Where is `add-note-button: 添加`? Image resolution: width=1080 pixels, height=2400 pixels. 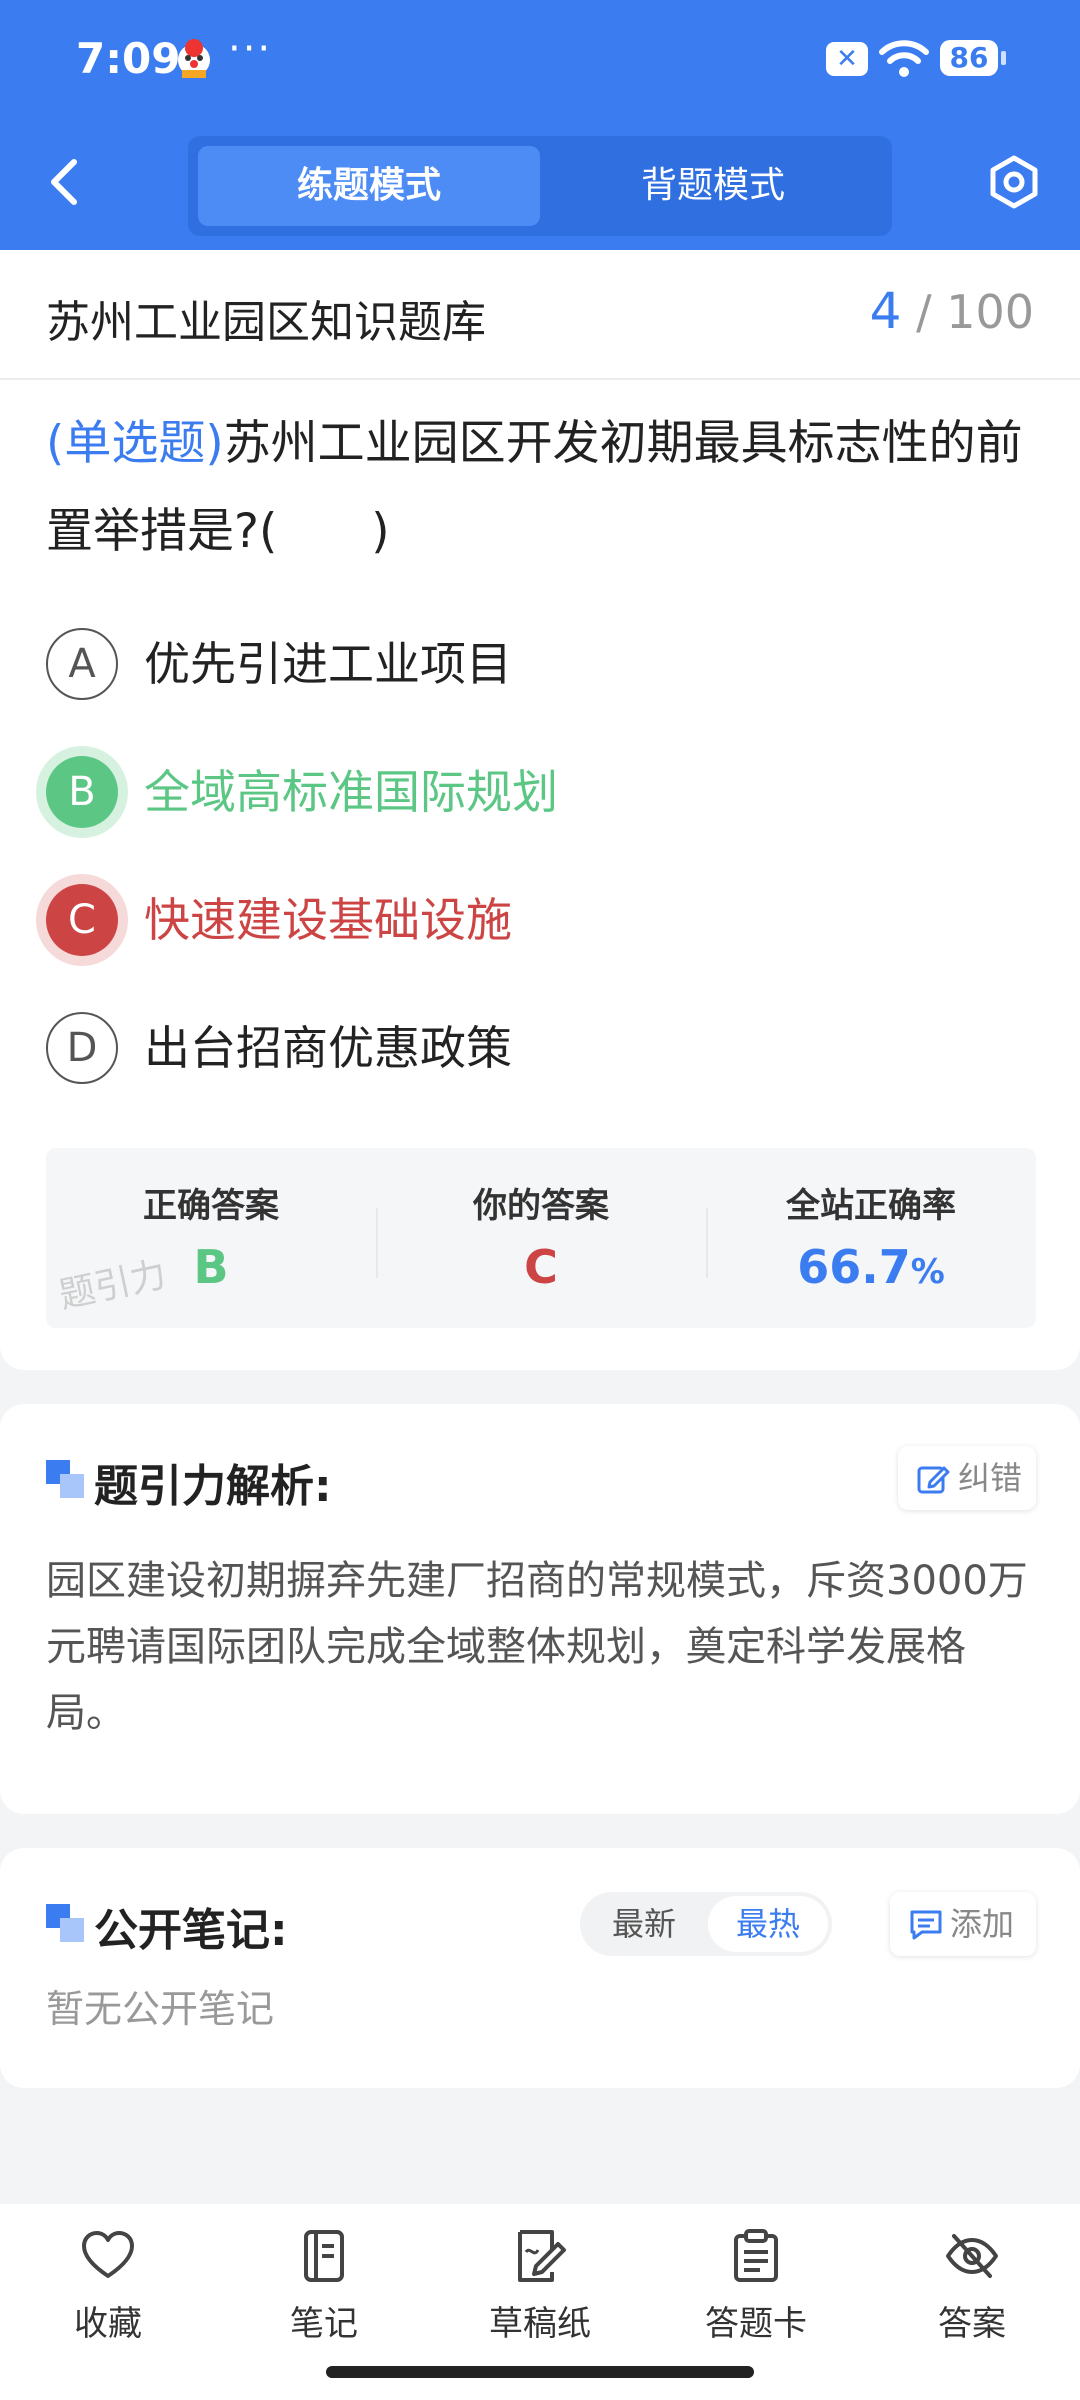
add-note-button: 添加 is located at coordinates (963, 1924).